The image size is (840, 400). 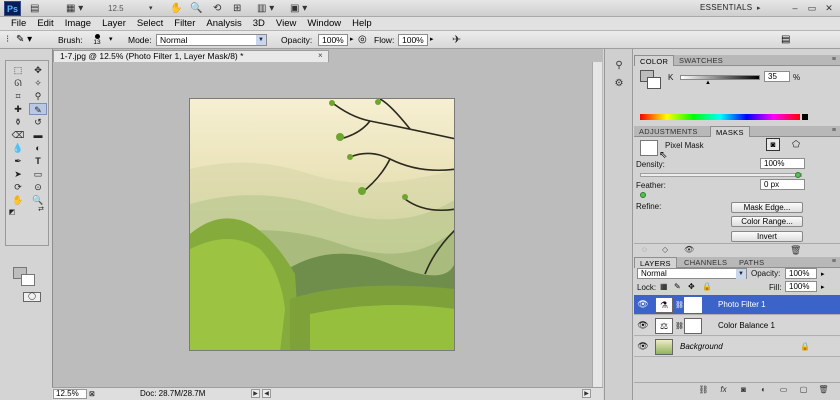 I want to click on brush-dropdown-icon: ▾, so click(x=111, y=39).